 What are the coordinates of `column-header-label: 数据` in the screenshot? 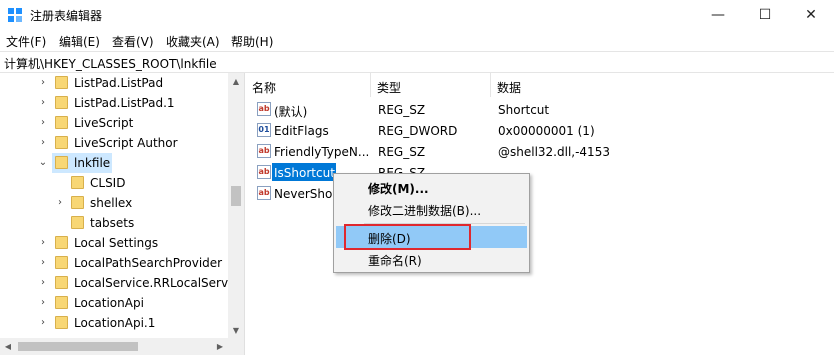 It's located at (509, 88).